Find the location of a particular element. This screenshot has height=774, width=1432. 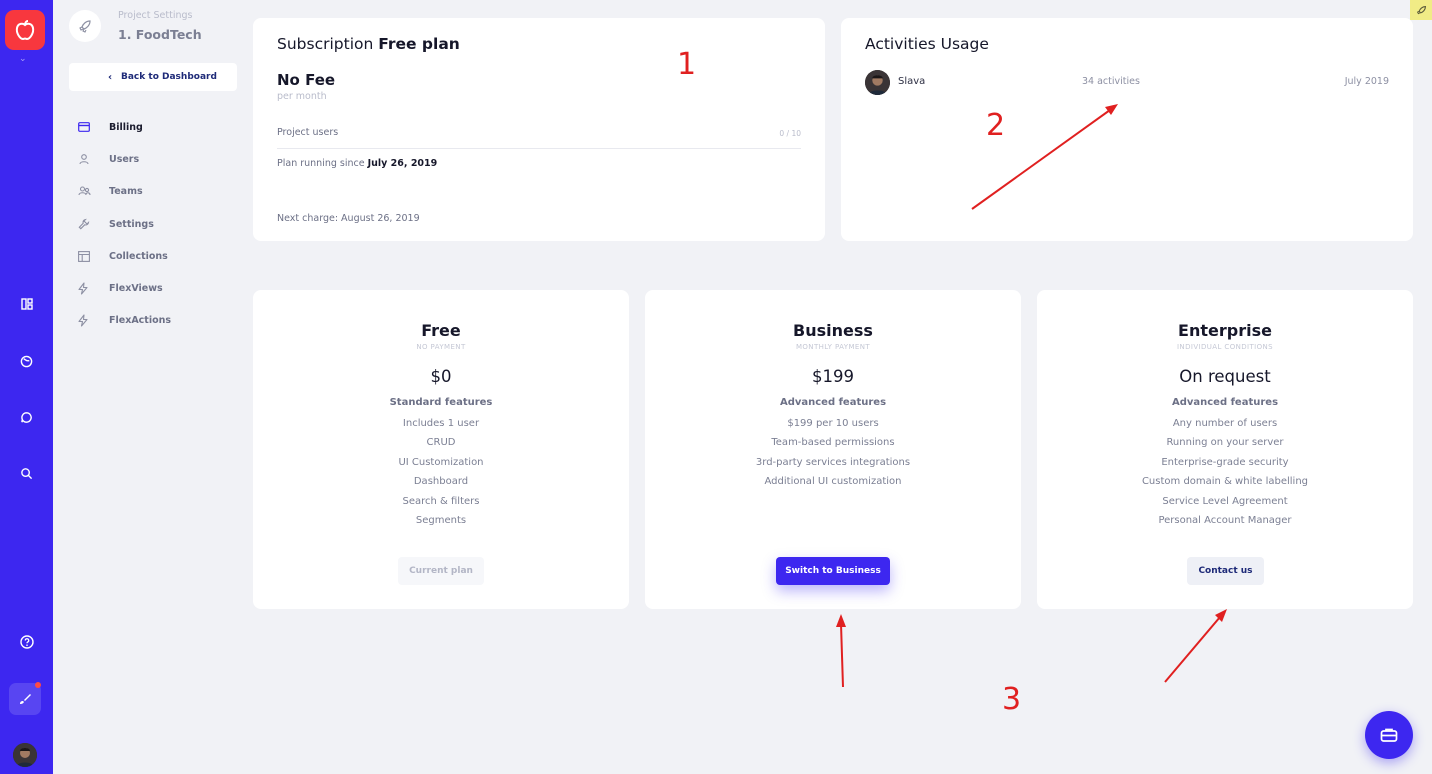

switch-to-business-button: Switch to Business is located at coordinates (833, 571).